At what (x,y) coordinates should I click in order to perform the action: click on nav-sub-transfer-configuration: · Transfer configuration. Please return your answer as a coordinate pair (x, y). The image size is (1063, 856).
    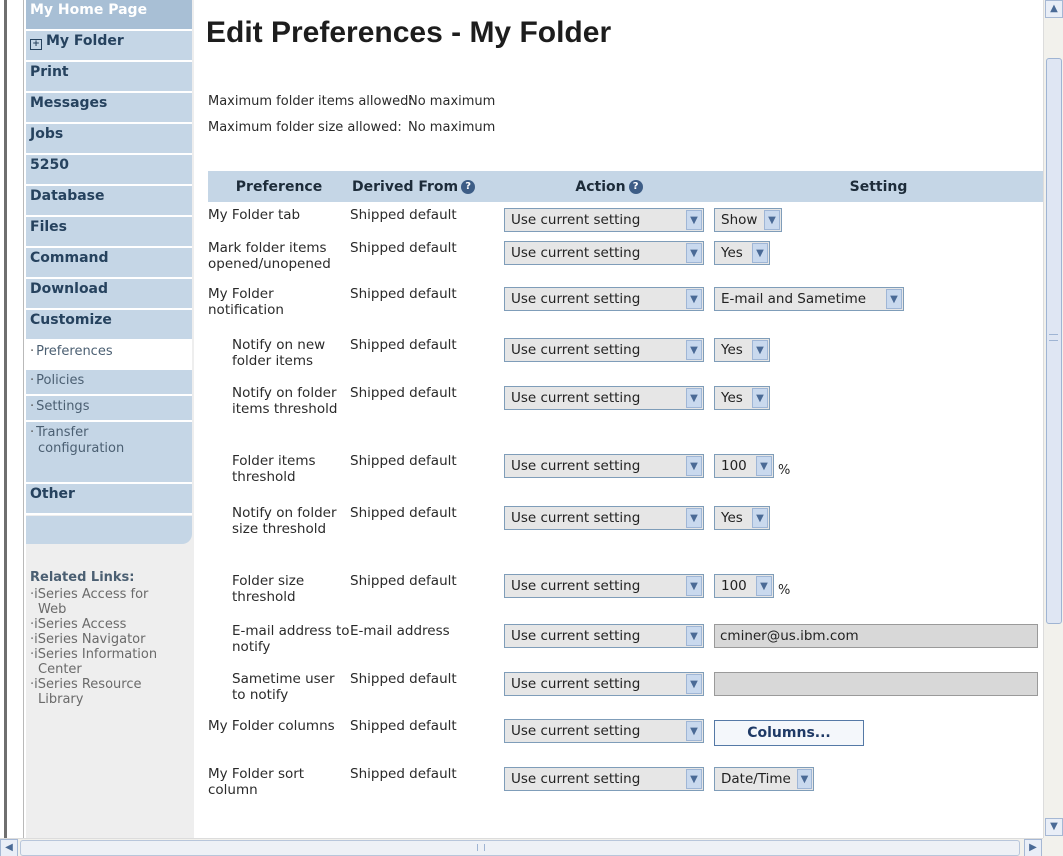
    Looking at the image, I should click on (109, 453).